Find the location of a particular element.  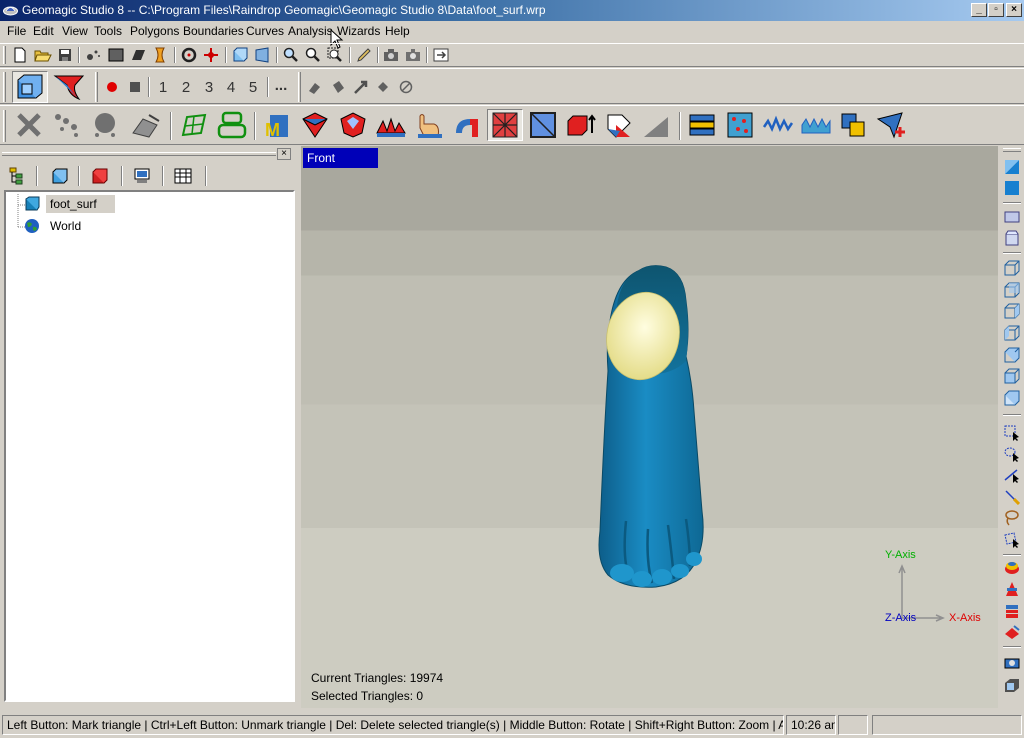

lights-icon is located at coordinates (1012, 685).